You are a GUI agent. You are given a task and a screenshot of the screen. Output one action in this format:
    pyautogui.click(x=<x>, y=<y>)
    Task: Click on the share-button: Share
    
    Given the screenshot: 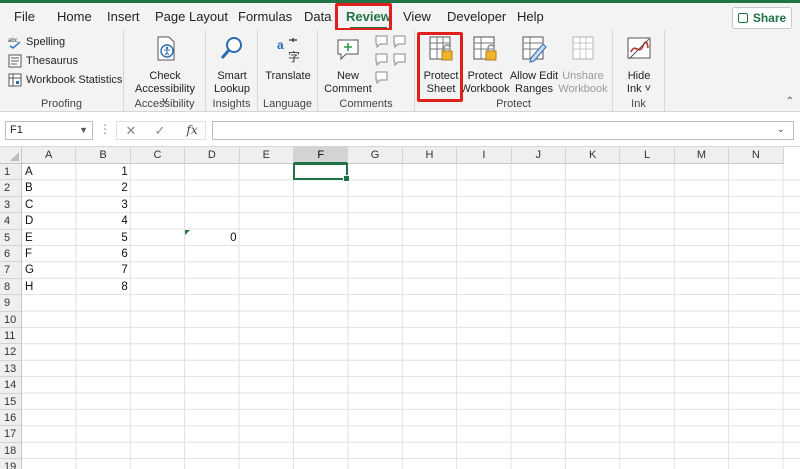 What is the action you would take?
    pyautogui.click(x=762, y=18)
    